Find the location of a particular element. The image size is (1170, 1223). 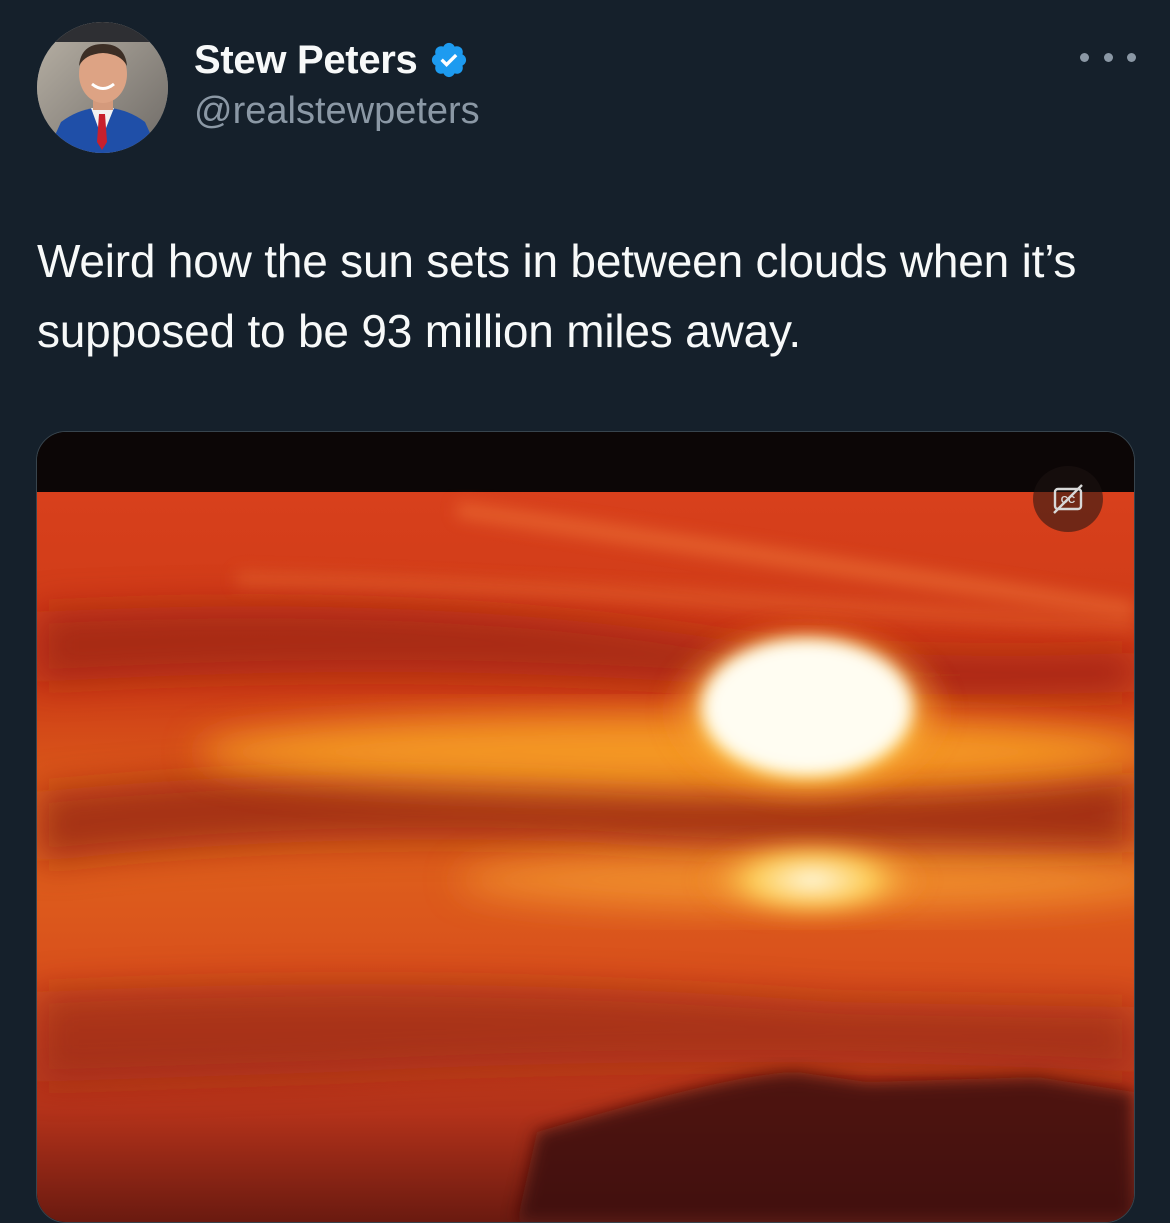

more-options-icon is located at coordinates (1108, 57).